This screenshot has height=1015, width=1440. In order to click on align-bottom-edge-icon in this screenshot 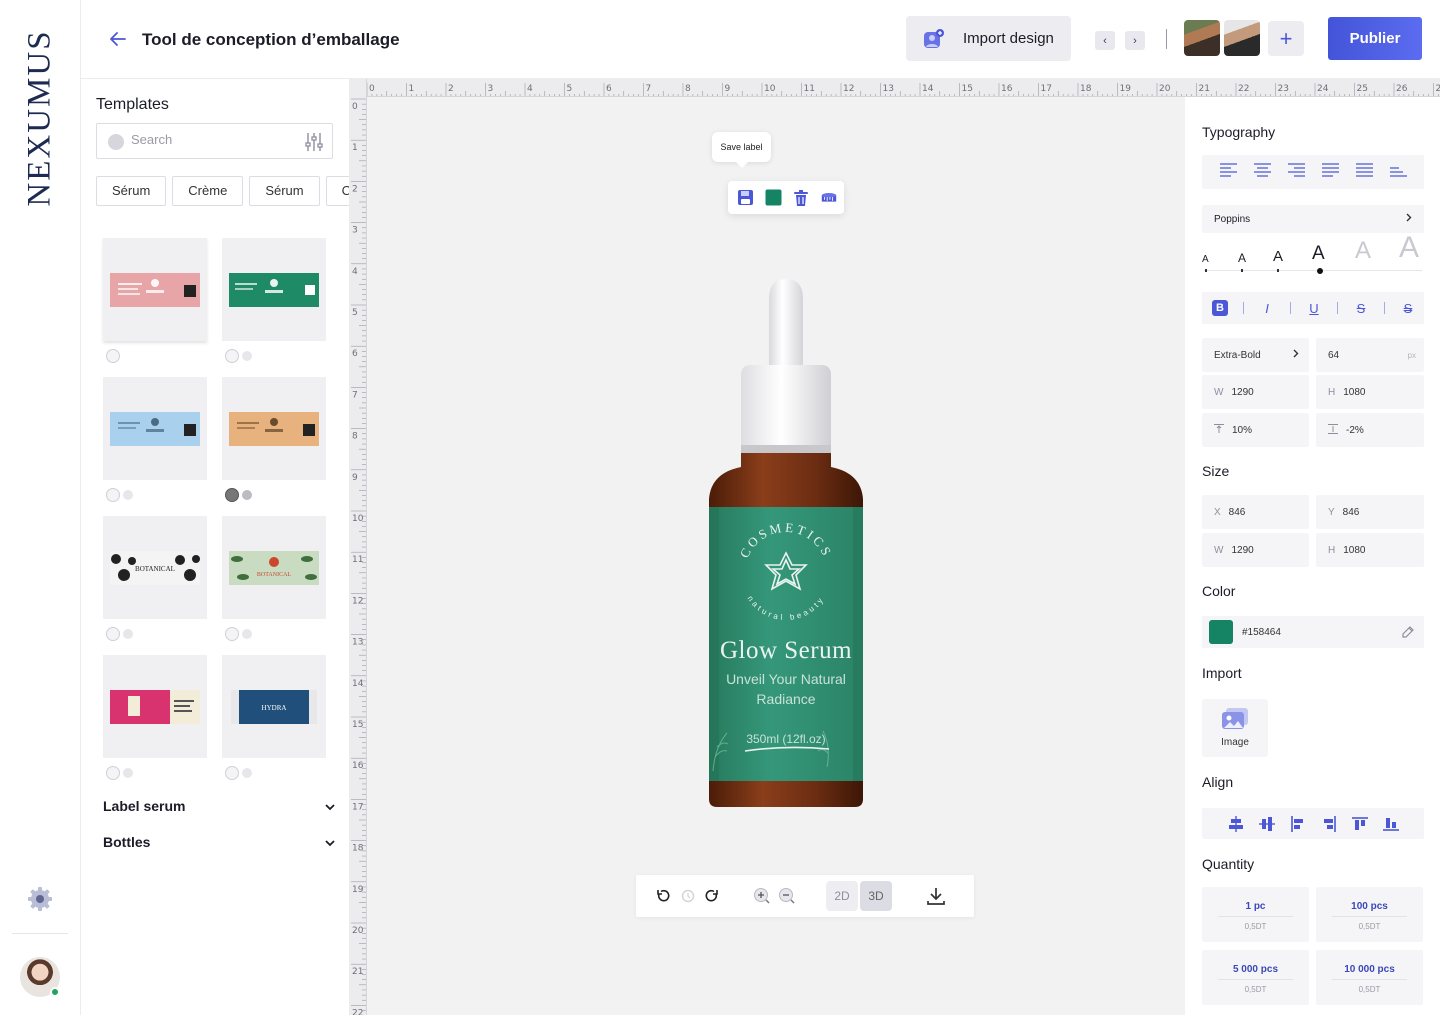, I will do `click(1391, 824)`.